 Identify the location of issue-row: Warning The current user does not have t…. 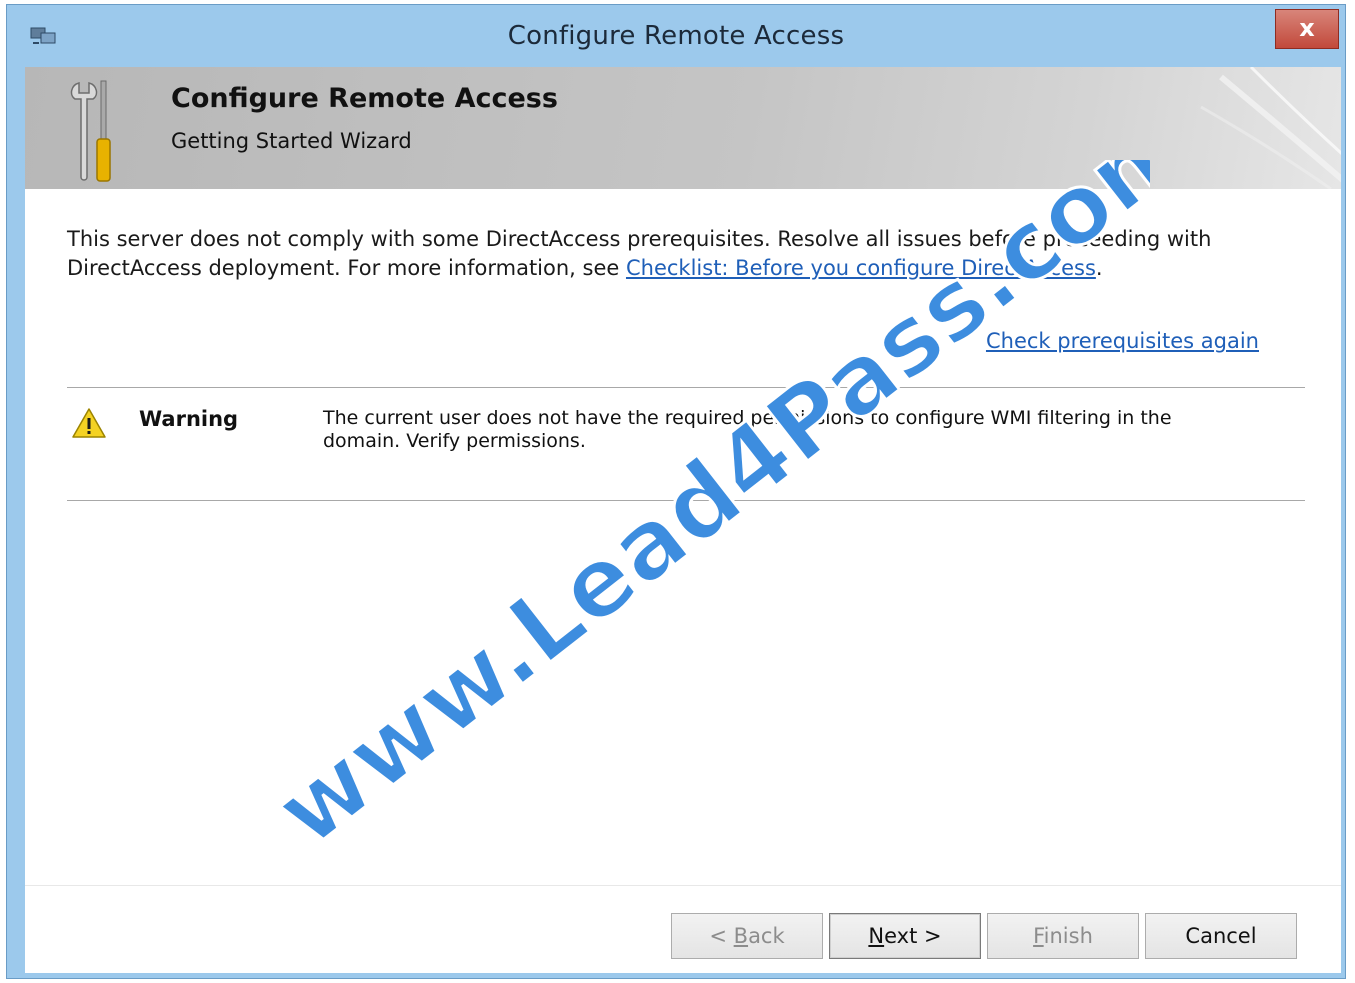
(687, 443).